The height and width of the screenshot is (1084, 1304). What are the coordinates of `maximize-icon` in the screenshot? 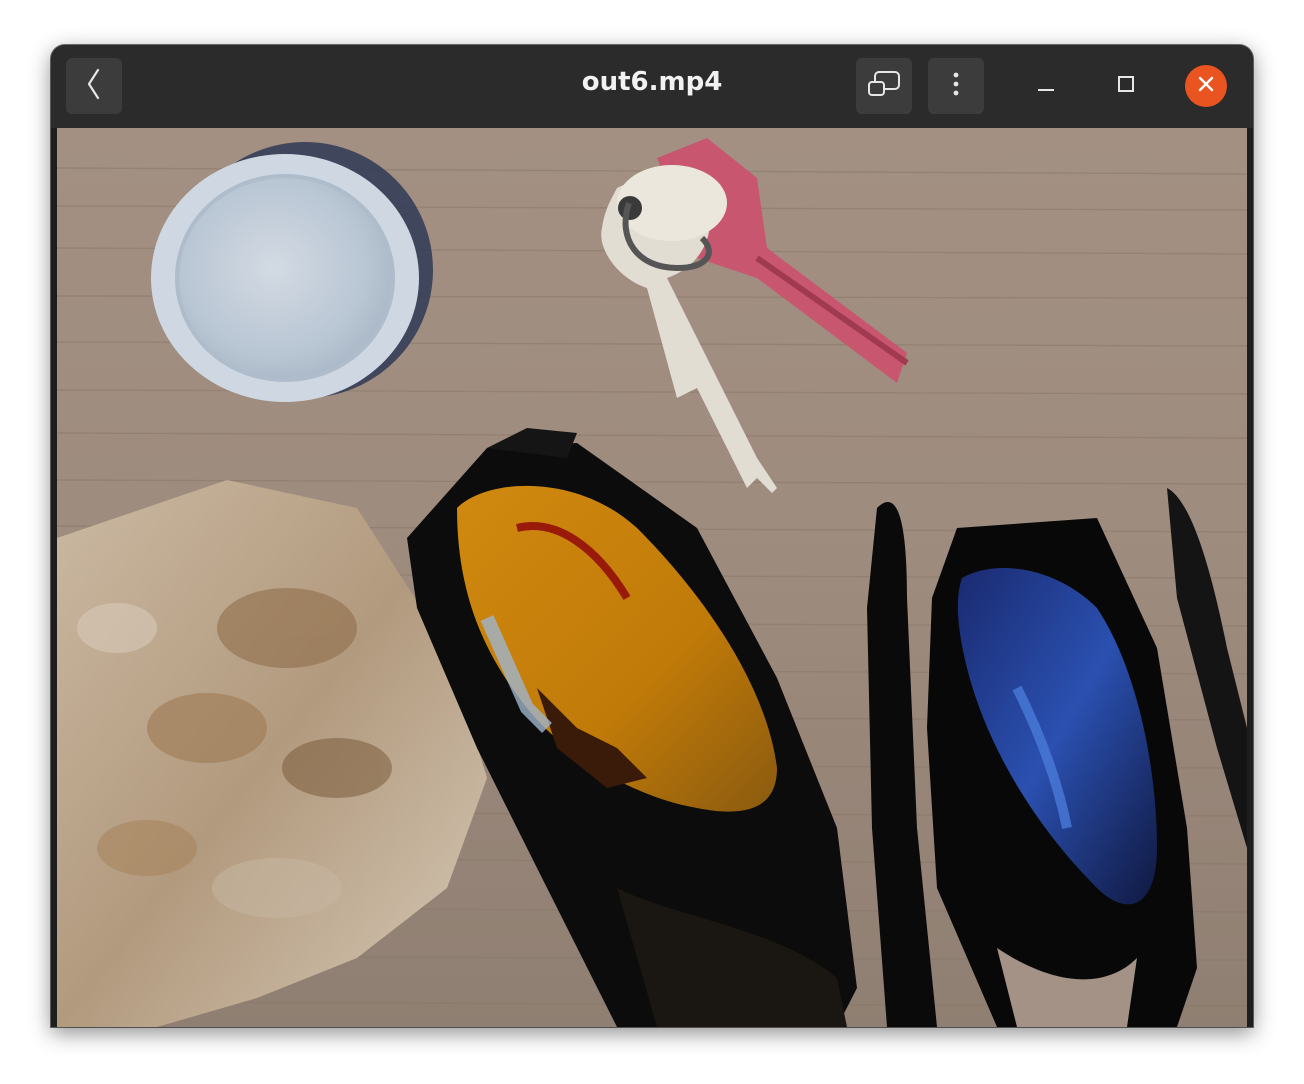 It's located at (1126, 86).